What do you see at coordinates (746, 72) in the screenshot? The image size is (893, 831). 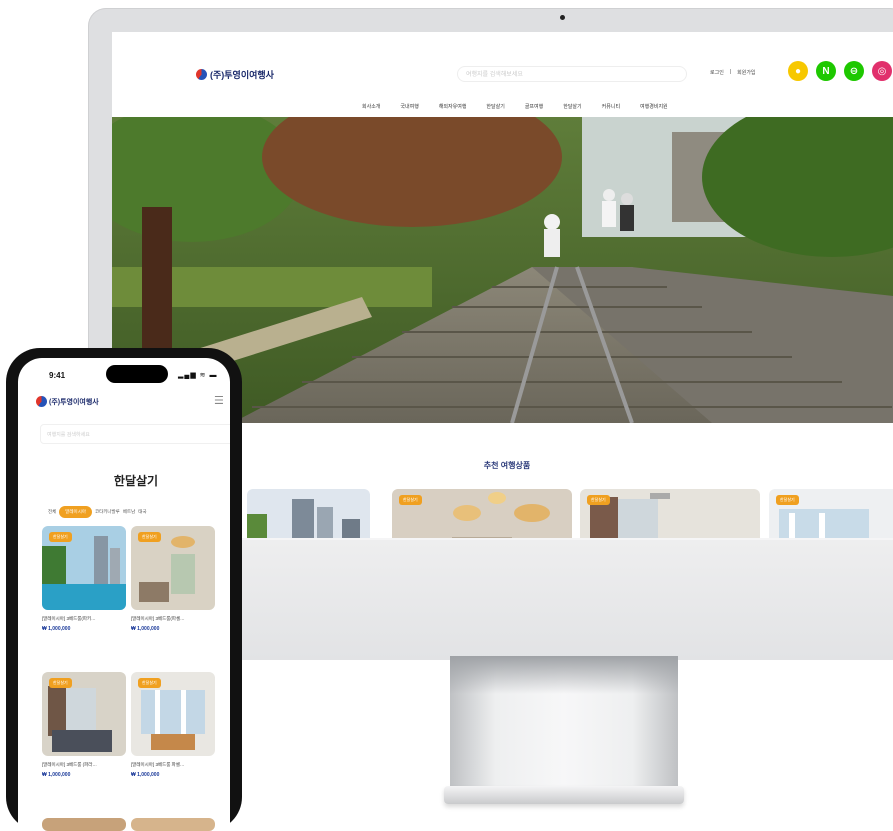 I see `signup-link: 회원가입` at bounding box center [746, 72].